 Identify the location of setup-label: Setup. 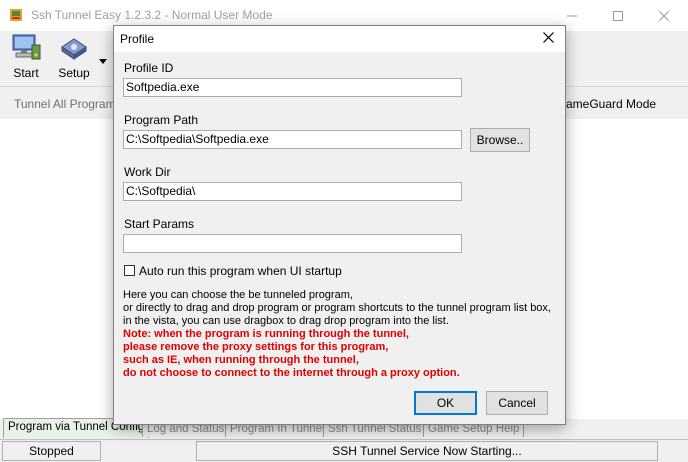
(74, 73).